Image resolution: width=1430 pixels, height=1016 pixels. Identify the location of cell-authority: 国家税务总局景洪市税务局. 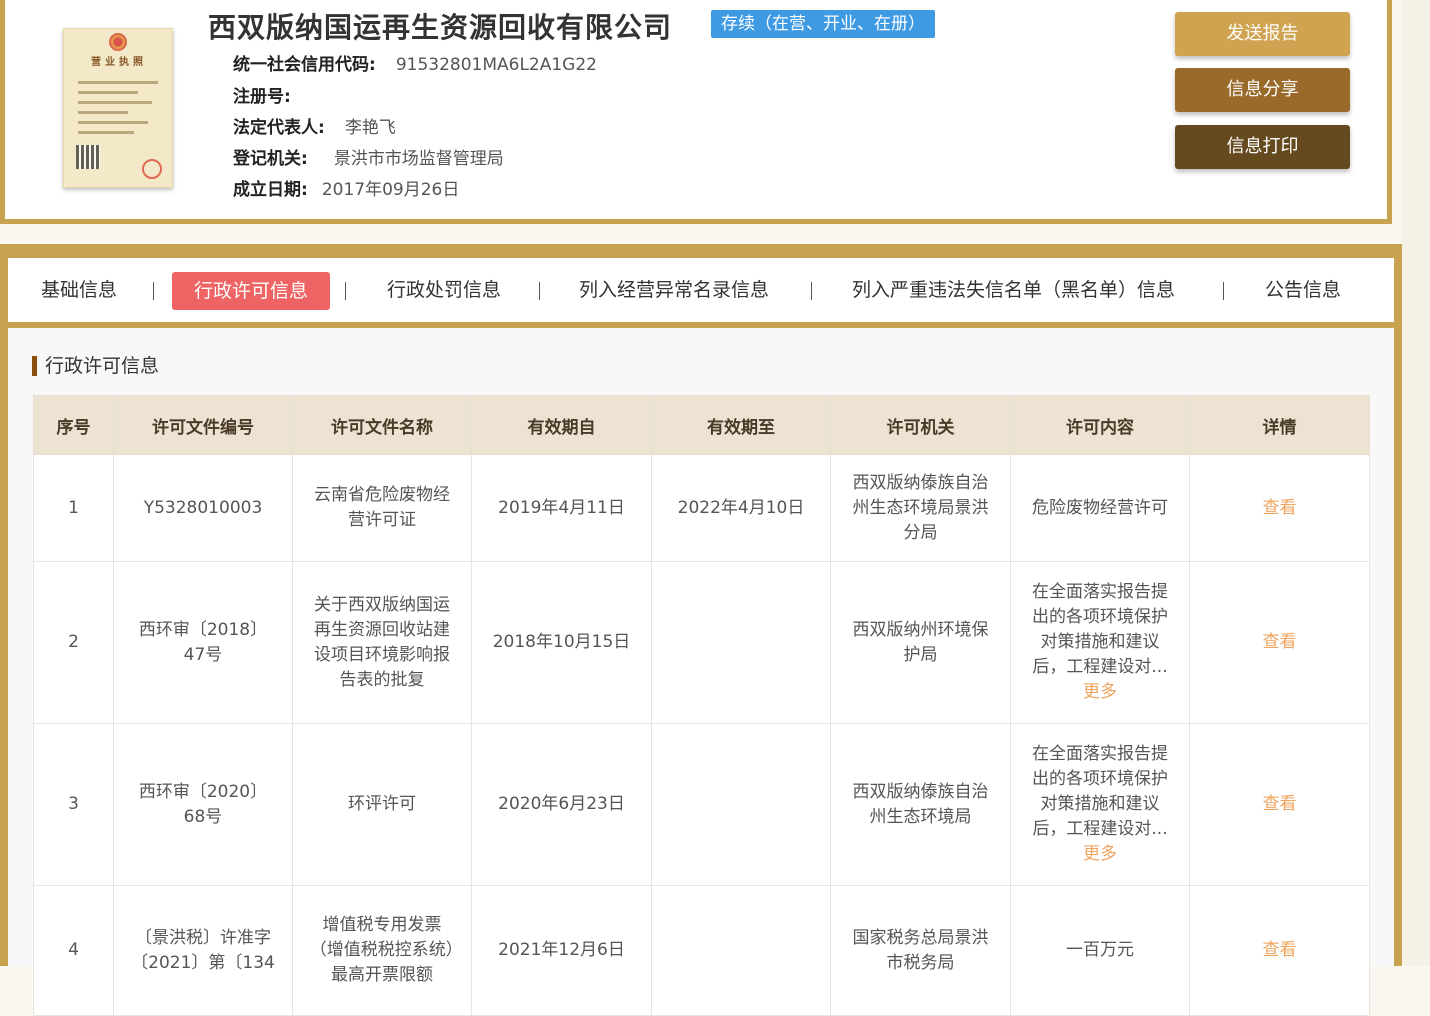
(920, 950).